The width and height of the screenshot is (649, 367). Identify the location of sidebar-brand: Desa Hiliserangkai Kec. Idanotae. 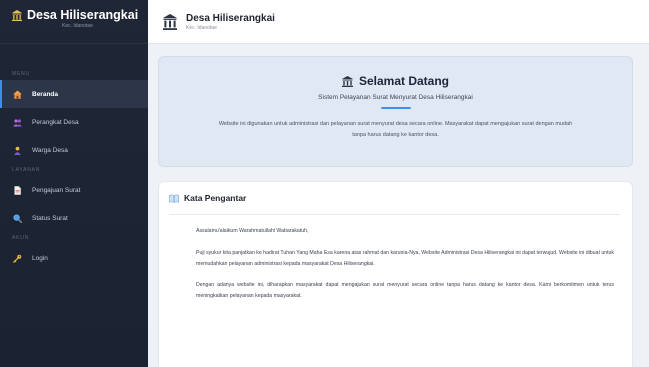
(74, 22).